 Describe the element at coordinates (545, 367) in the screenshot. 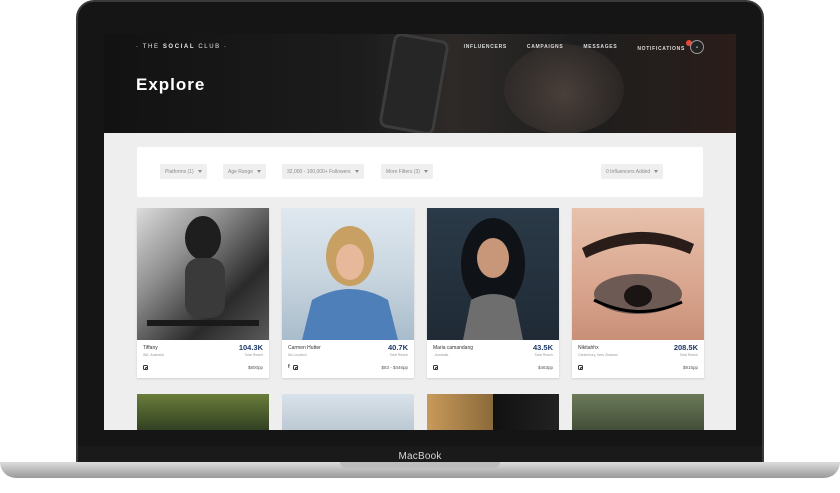

I see `price: $463pp` at that location.